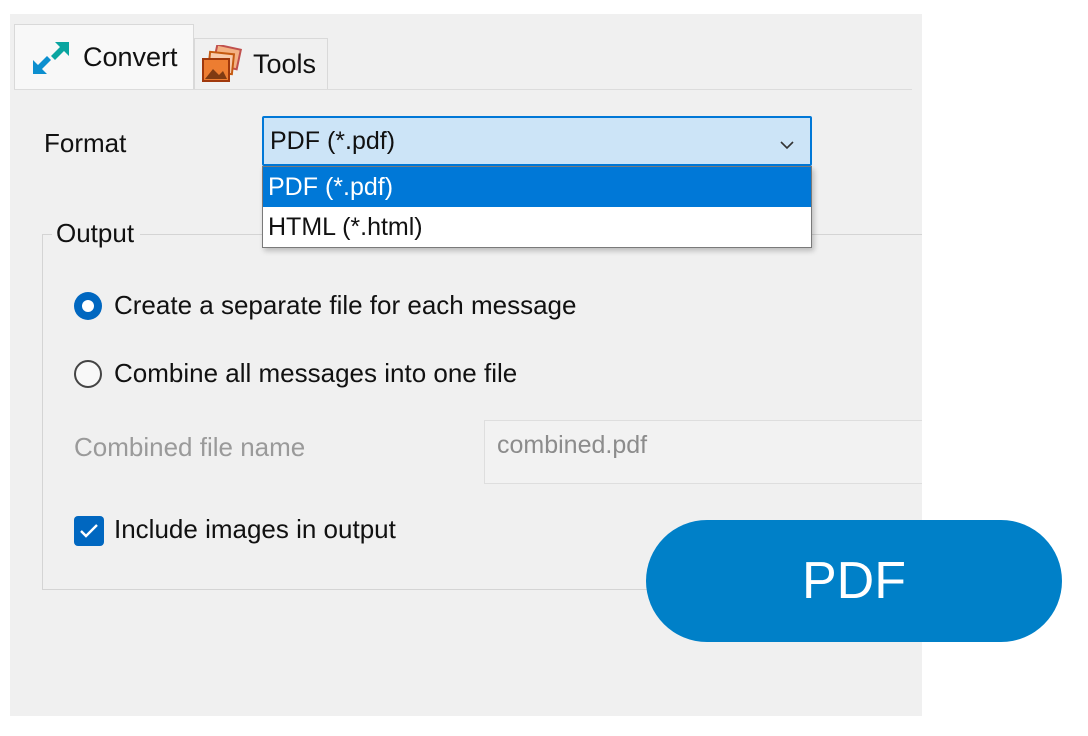 The height and width of the screenshot is (736, 1088). I want to click on images-stack-icon, so click(222, 64).